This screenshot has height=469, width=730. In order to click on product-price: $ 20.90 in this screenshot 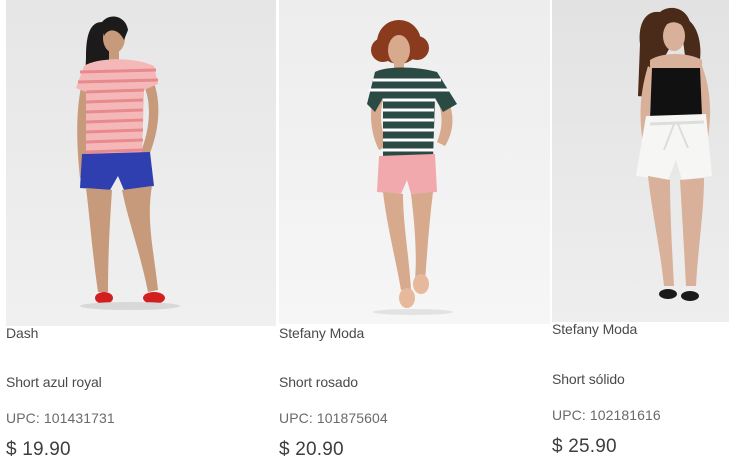, I will do `click(311, 449)`.